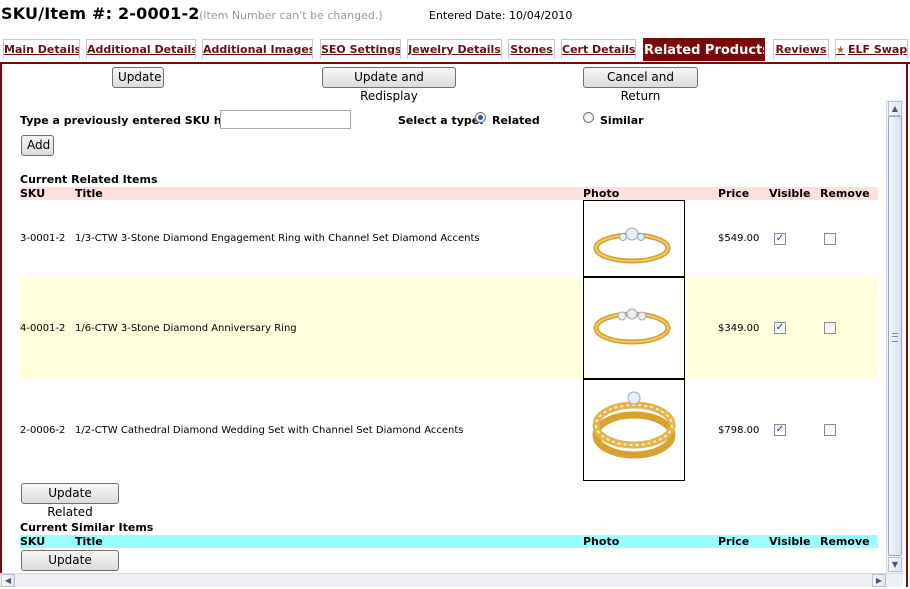 The image size is (910, 589). What do you see at coordinates (70, 501) in the screenshot?
I see `update-related-button: Update Related` at bounding box center [70, 501].